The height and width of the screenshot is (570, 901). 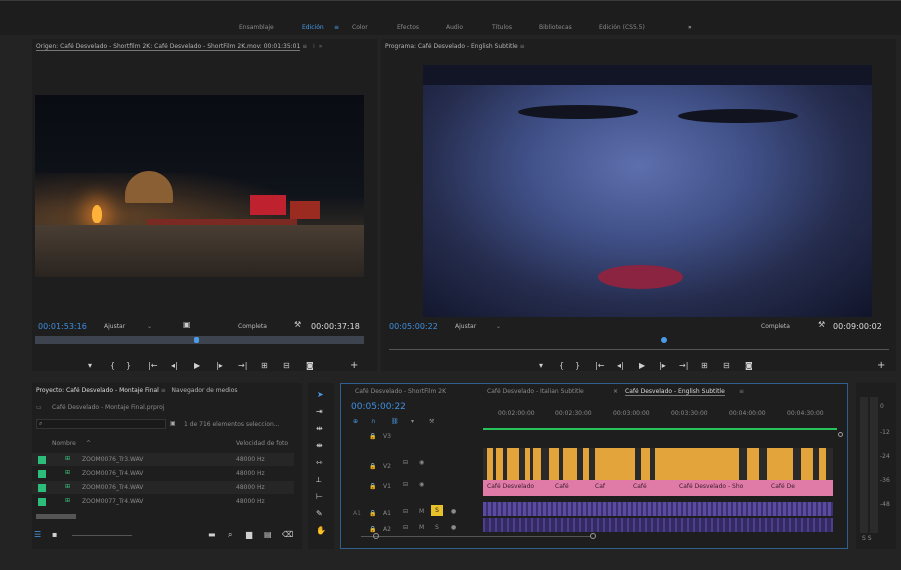 What do you see at coordinates (319, 497) in the screenshot?
I see `slip-tool-icon: ⊢` at bounding box center [319, 497].